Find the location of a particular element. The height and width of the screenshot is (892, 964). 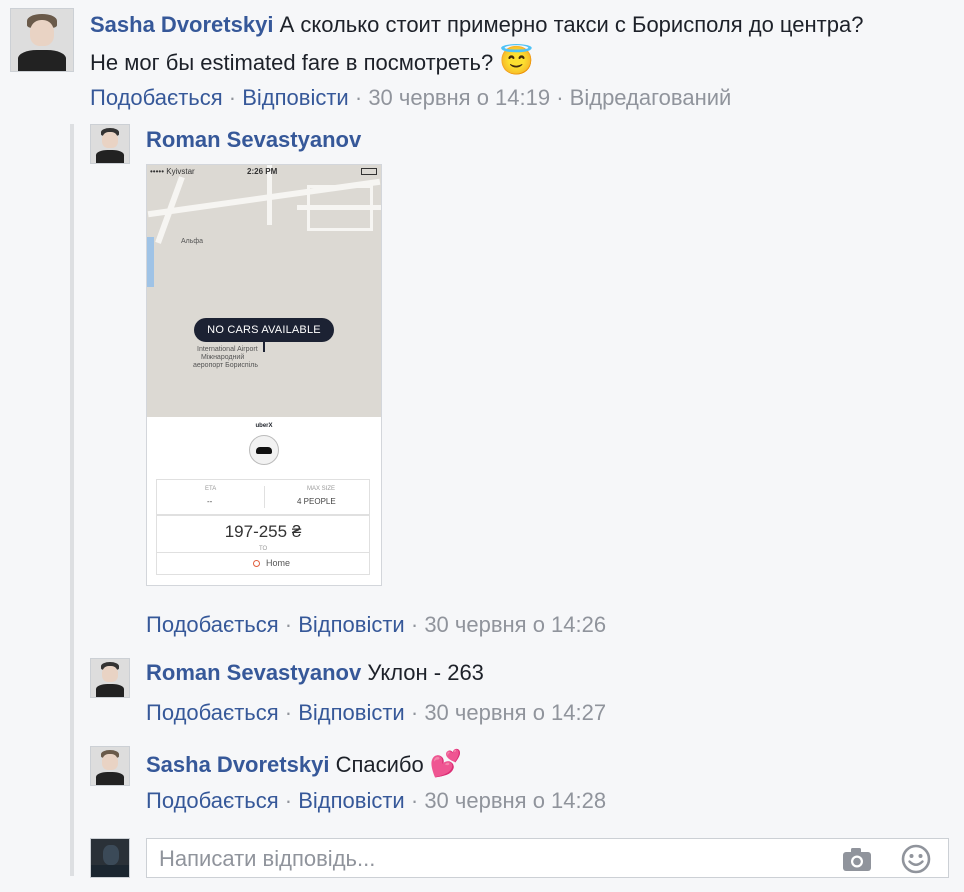

hearts-emoji-icon: 💕 is located at coordinates (446, 763).